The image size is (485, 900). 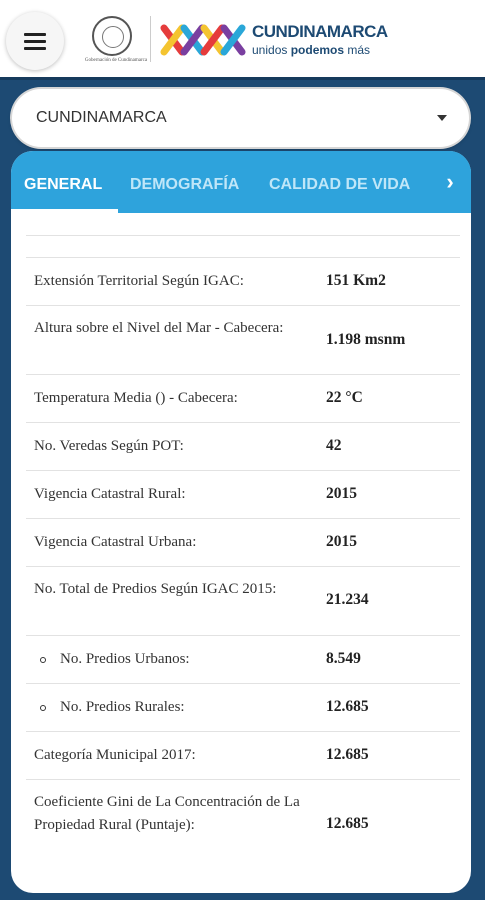 I want to click on row-label: Categoría Municipal 2017:, so click(x=115, y=755).